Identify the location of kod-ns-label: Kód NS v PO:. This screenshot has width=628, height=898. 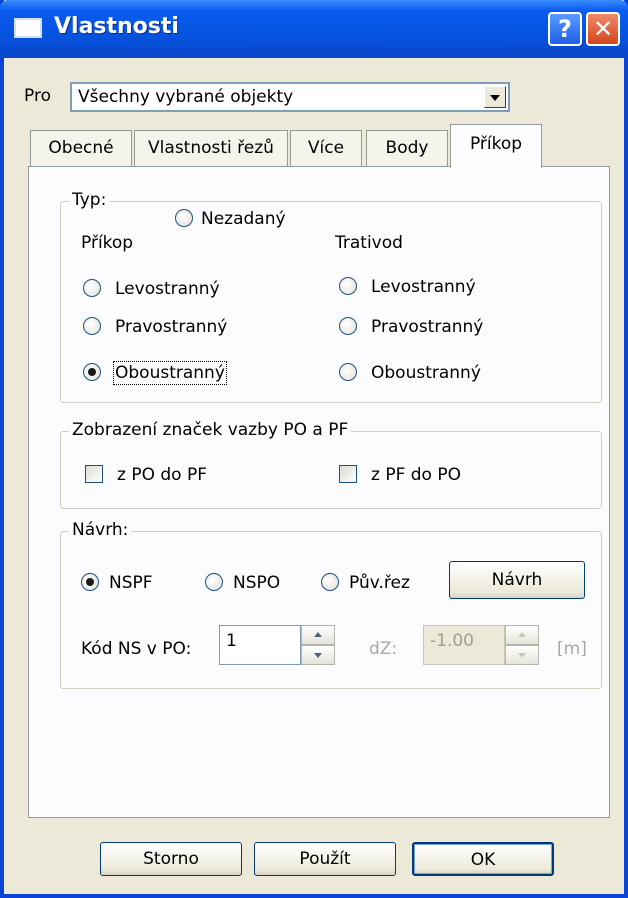
(136, 649).